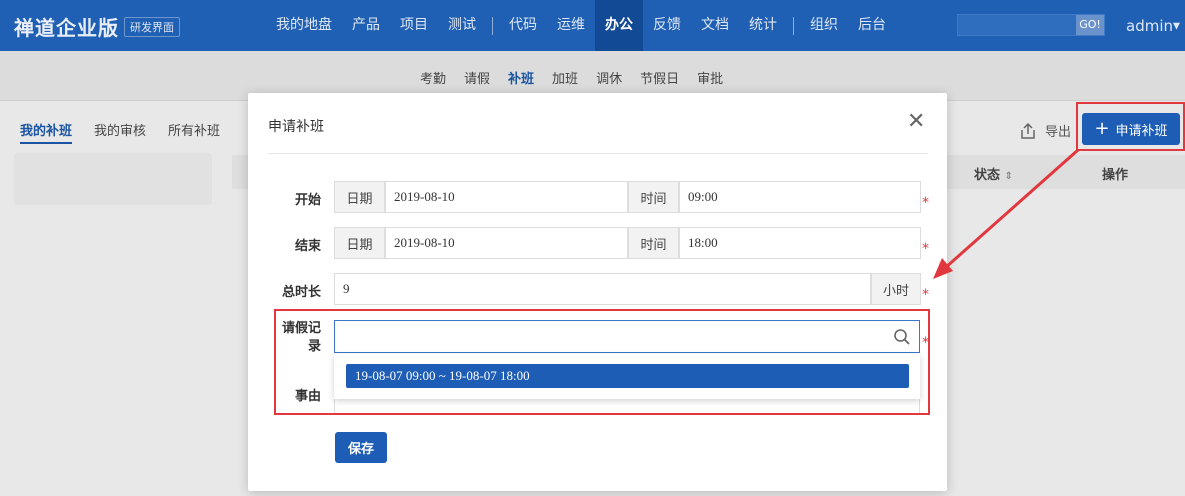  I want to click on page-tabs: 我的补班 我的审核 所有补班, so click(120, 132).